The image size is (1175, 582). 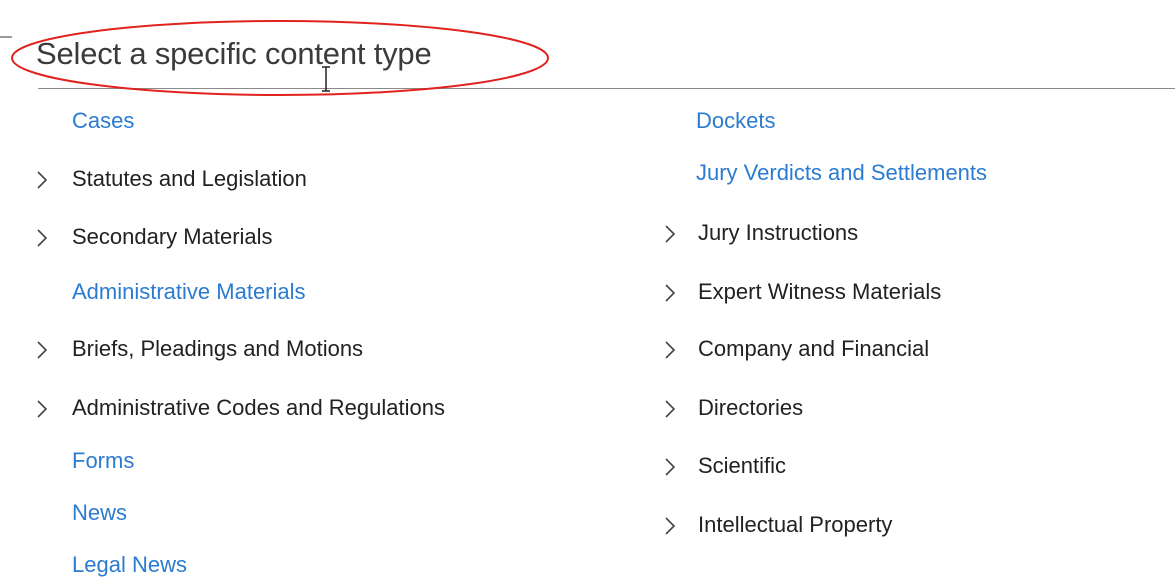 I want to click on content-type-cases: Cases, so click(x=320, y=121).